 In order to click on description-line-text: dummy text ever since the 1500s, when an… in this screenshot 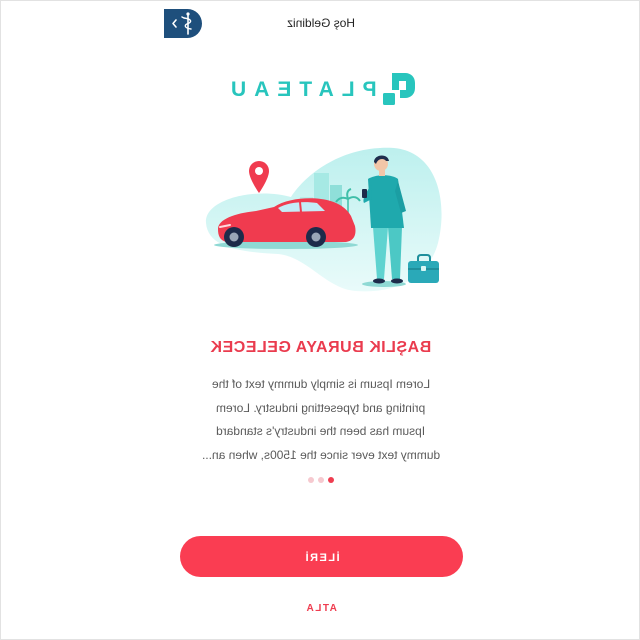, I will do `click(321, 454)`.